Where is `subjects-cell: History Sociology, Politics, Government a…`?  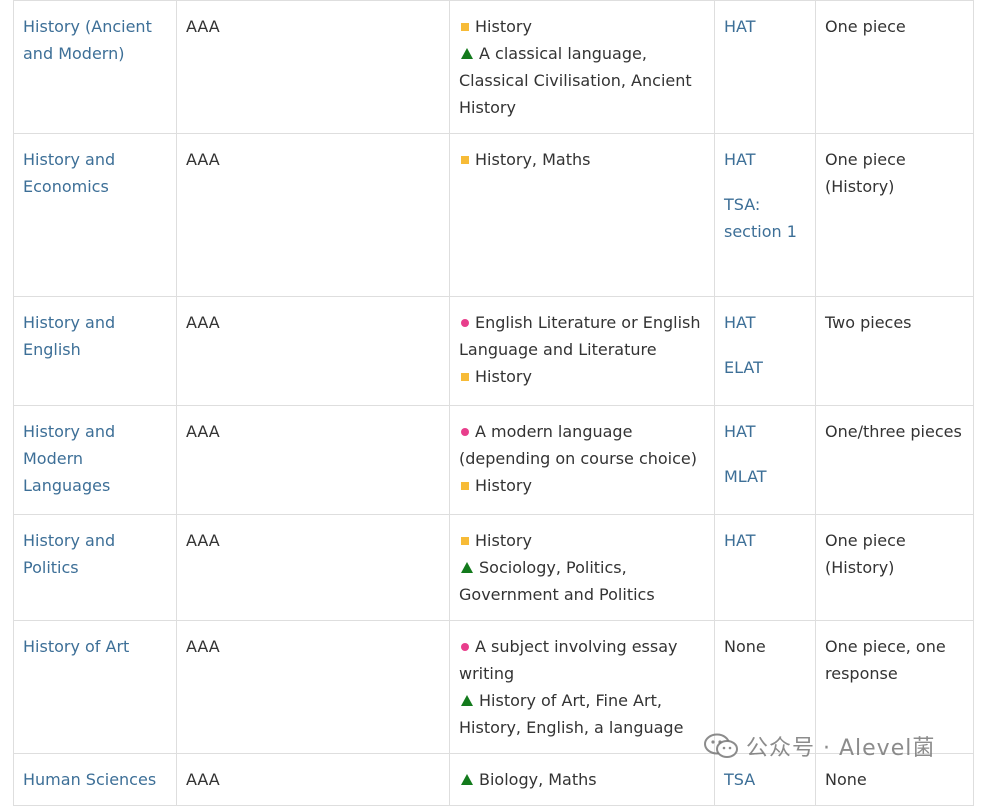
subjects-cell: History Sociology, Politics, Government a… is located at coordinates (582, 567).